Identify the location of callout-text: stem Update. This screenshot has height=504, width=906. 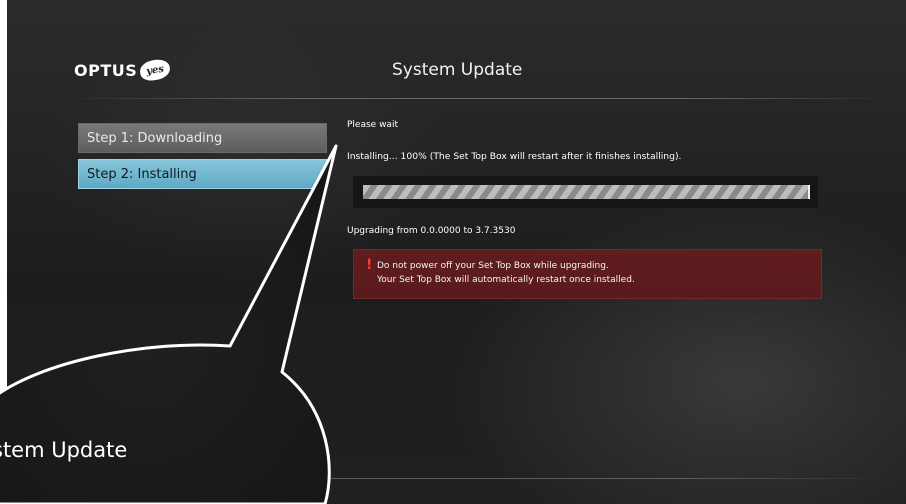
(64, 450).